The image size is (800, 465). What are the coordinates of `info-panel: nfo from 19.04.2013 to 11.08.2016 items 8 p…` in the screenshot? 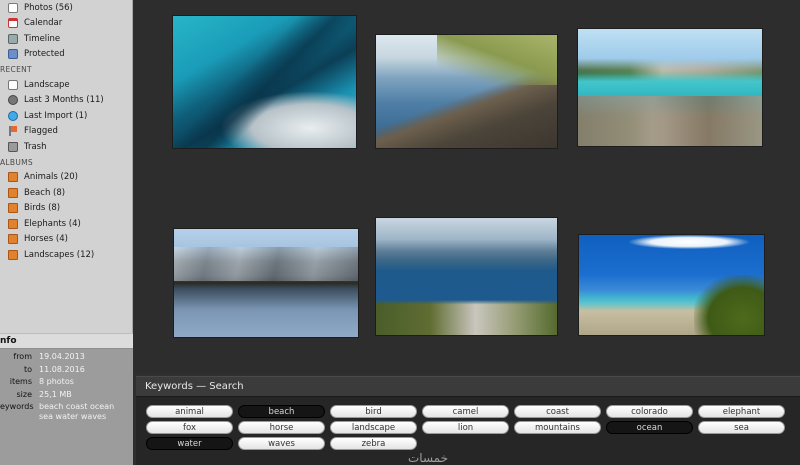 It's located at (66, 399).